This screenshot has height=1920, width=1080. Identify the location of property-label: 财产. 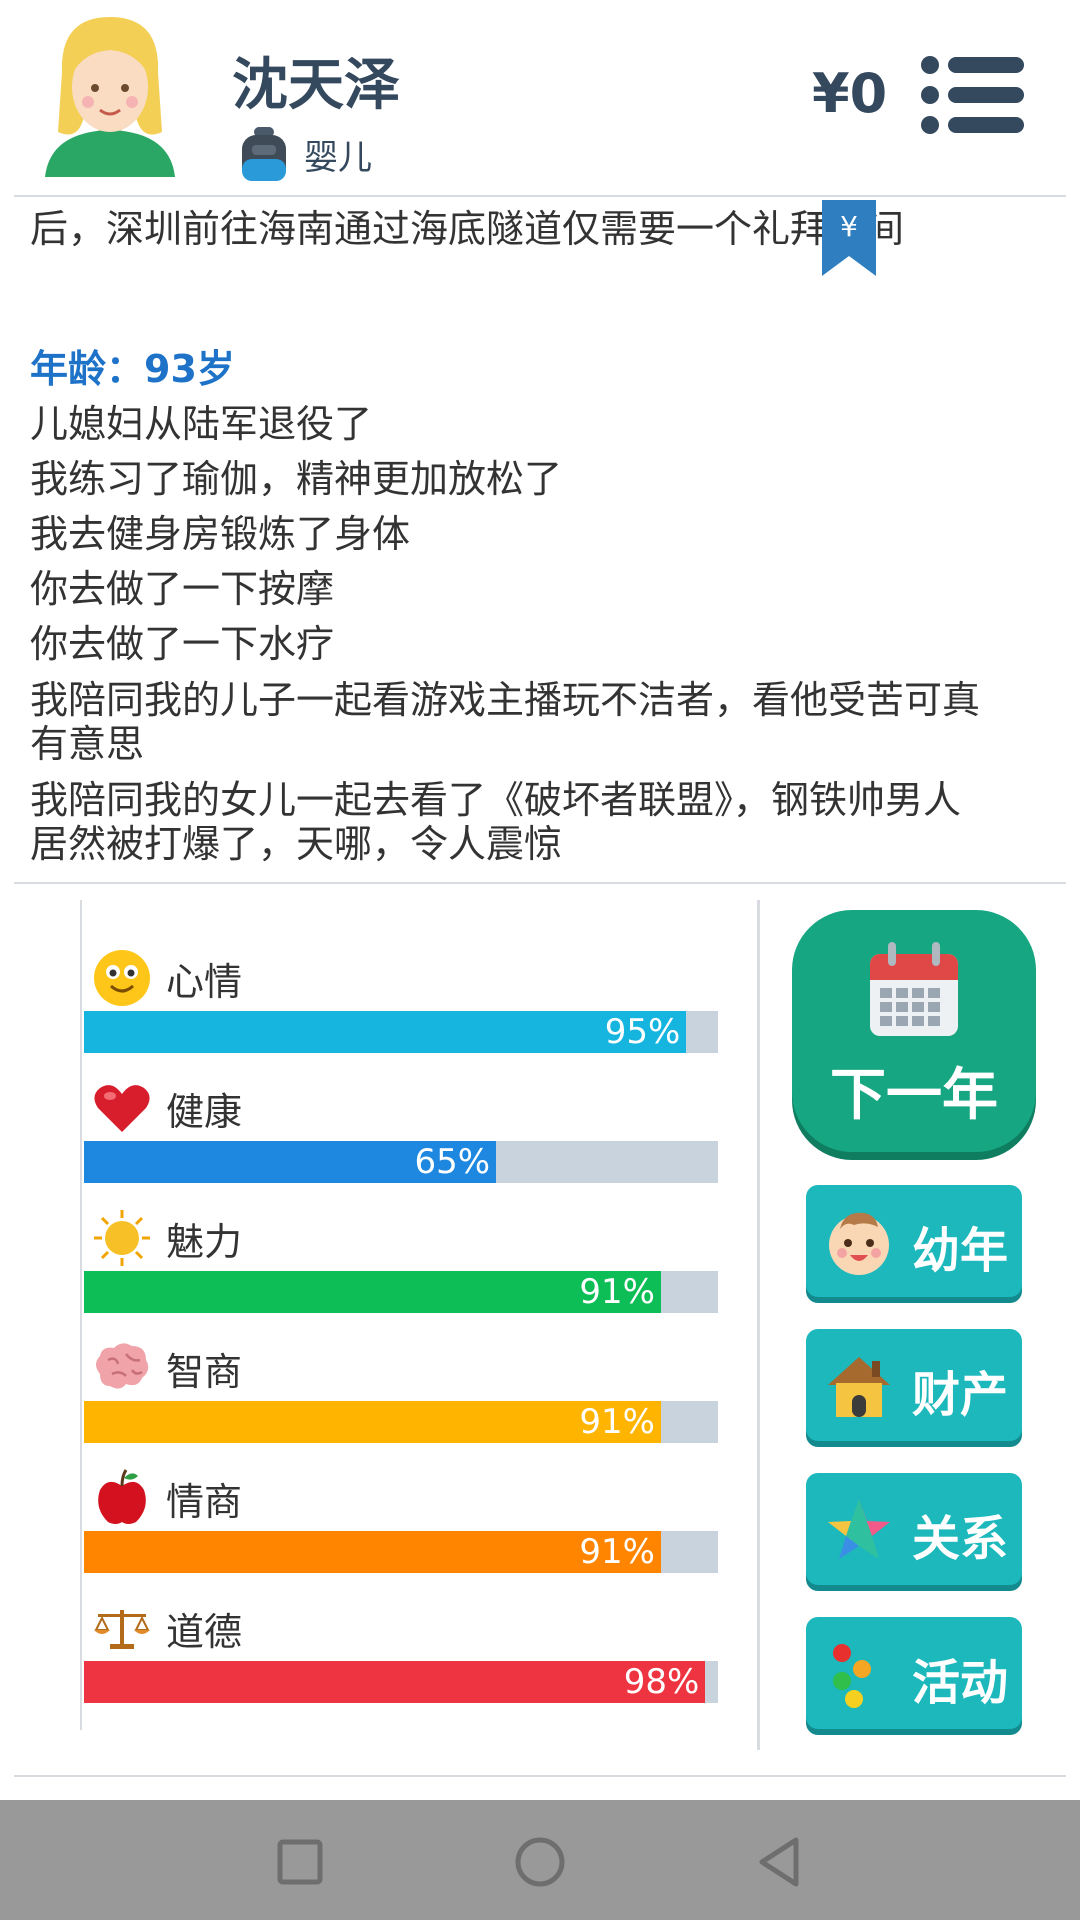
(960, 1395).